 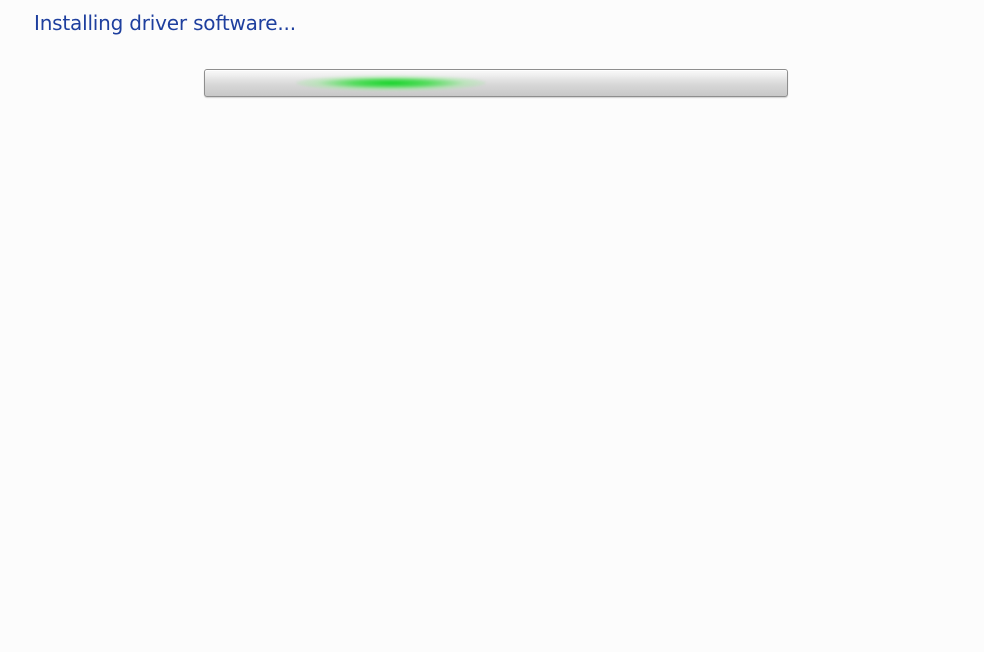 What do you see at coordinates (496, 83) in the screenshot?
I see `progress-bar` at bounding box center [496, 83].